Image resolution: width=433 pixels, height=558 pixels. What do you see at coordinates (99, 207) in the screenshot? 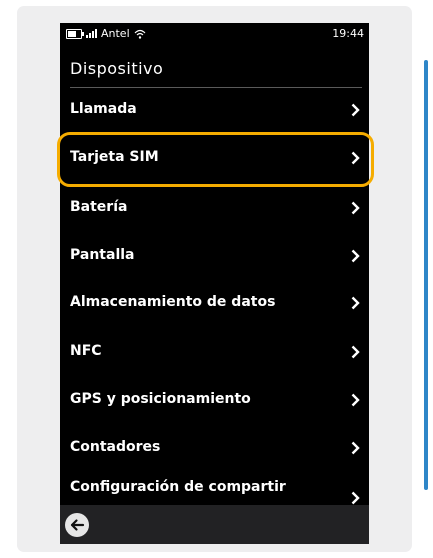
I see `menu-item-label: Batería` at bounding box center [99, 207].